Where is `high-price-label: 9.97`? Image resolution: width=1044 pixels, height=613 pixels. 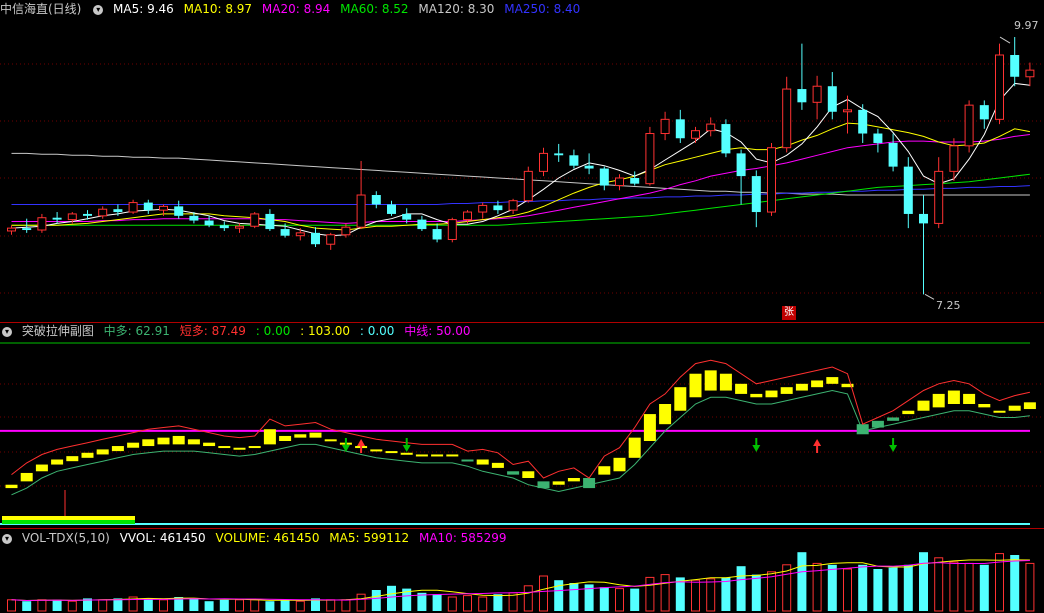 high-price-label: 9.97 is located at coordinates (1026, 25).